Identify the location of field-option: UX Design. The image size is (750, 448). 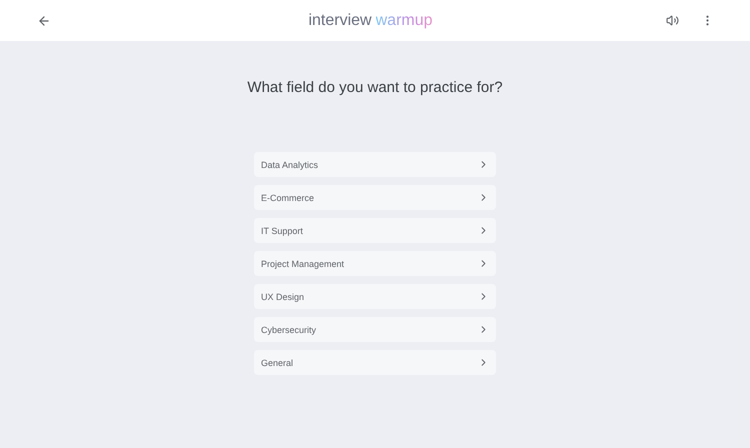
(375, 296).